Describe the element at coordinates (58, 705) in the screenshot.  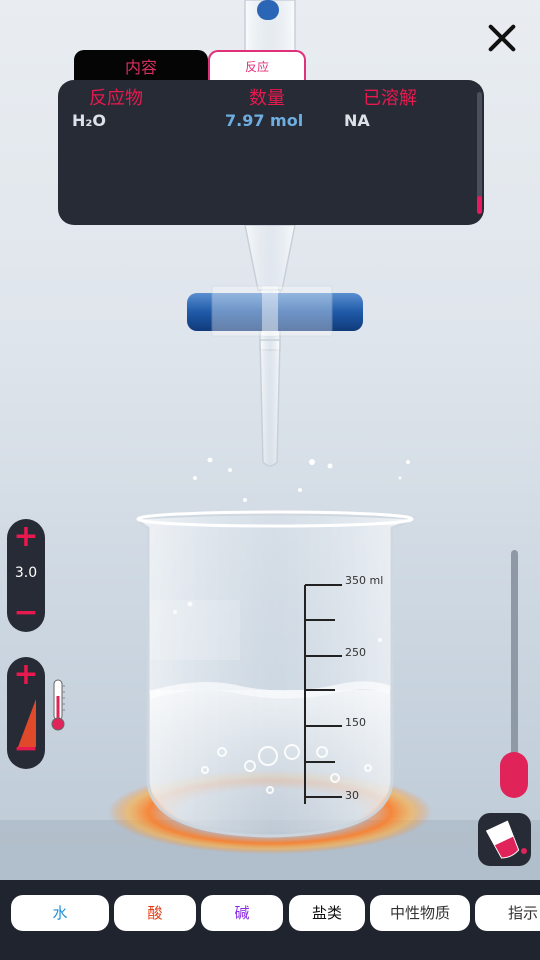
I see `thermometer-icon` at that location.